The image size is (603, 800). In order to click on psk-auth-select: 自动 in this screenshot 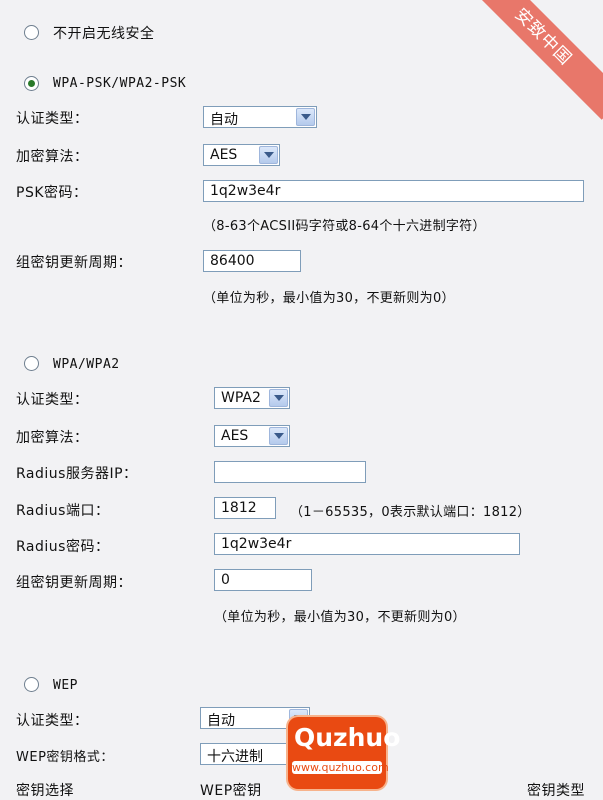, I will do `click(260, 117)`.